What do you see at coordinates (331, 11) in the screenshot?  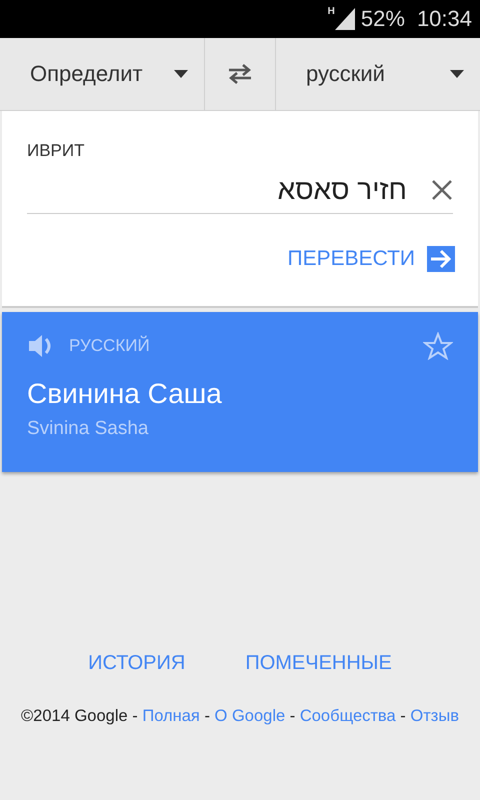 I see `network-type-label: H` at bounding box center [331, 11].